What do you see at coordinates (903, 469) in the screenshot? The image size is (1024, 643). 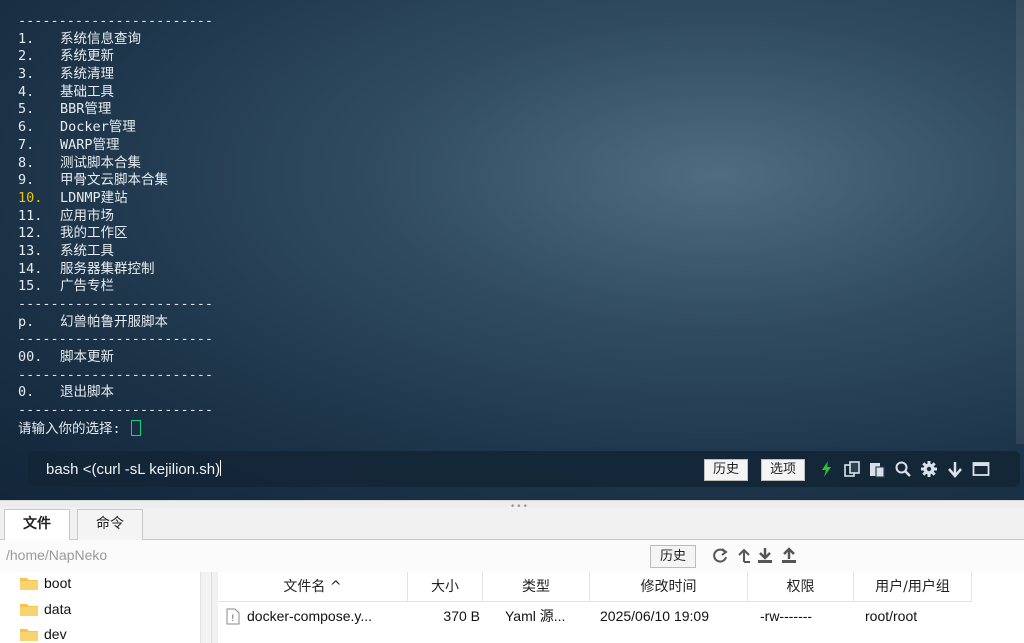 I see `search-icon` at bounding box center [903, 469].